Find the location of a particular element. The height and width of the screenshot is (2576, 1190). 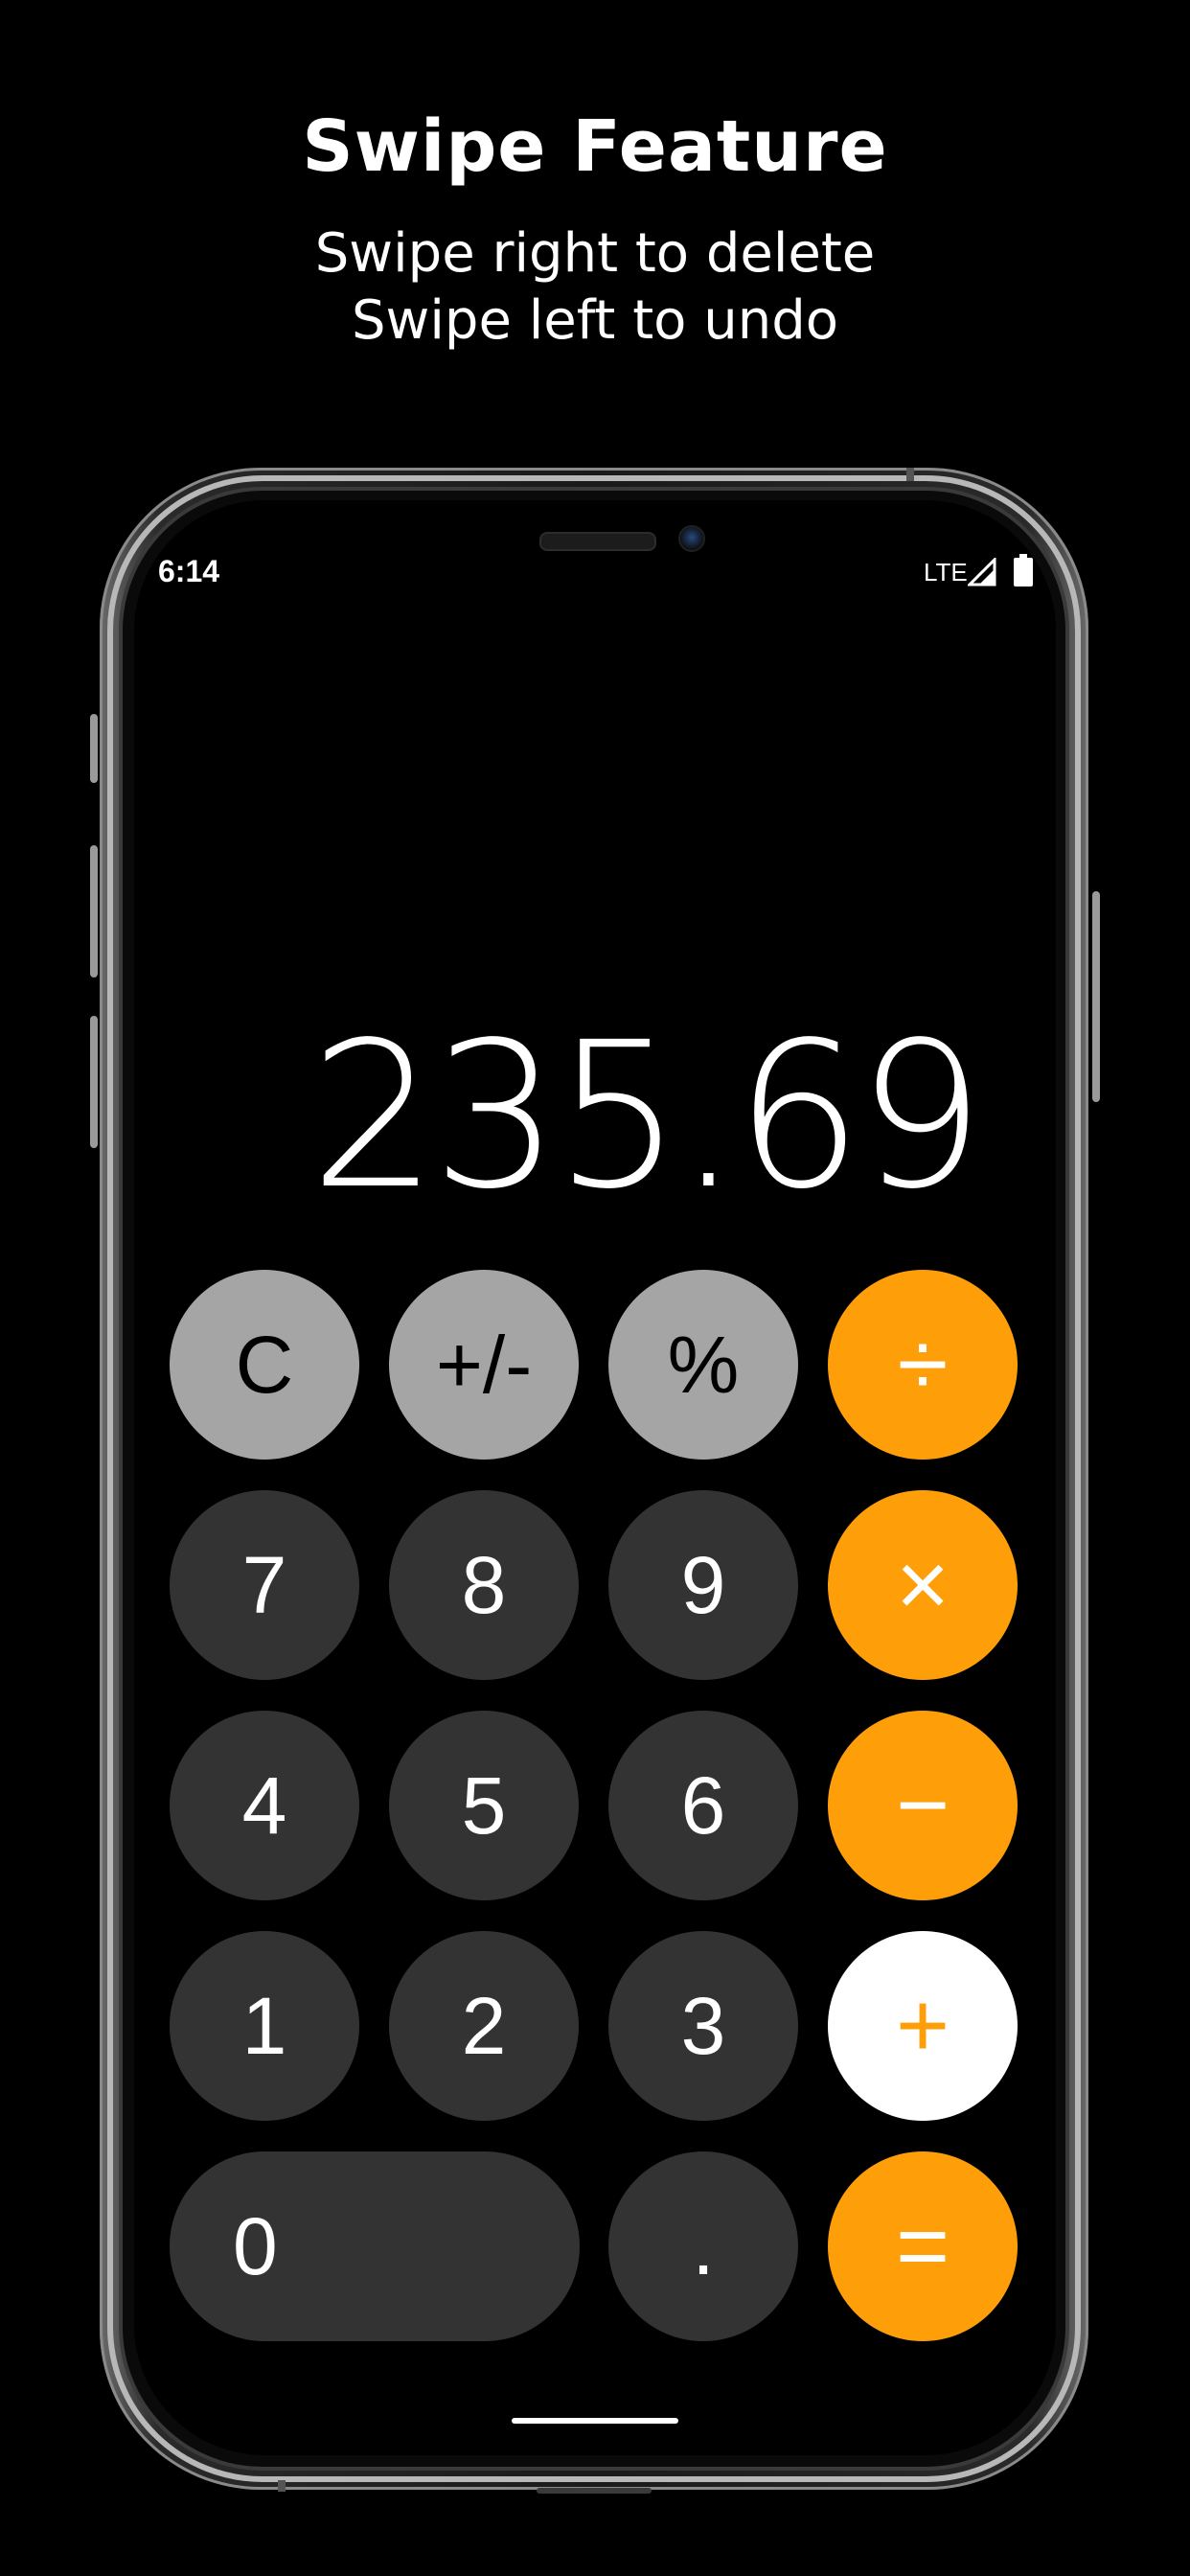

digit-7-button: 7 is located at coordinates (264, 1585).